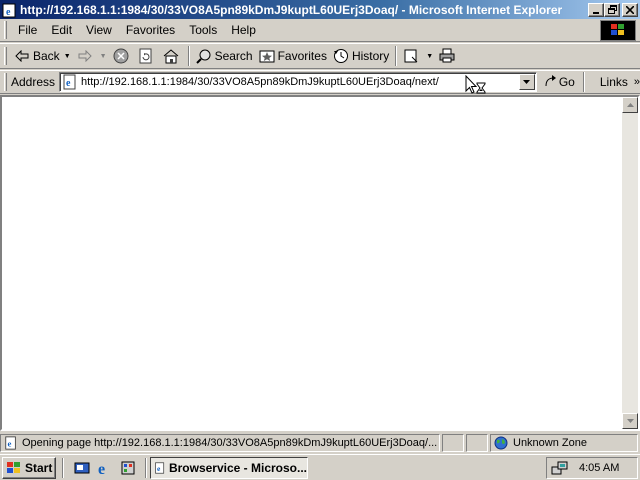  Describe the element at coordinates (267, 56) in the screenshot. I see `favorites-icon` at that location.